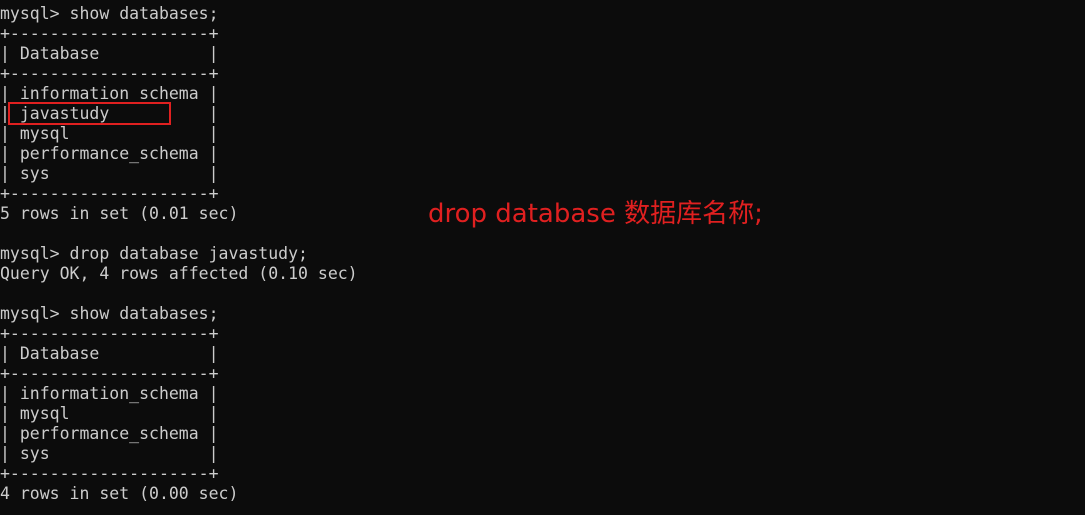  Describe the element at coordinates (119, 213) in the screenshot. I see `terminal-line: 5 rows in set (0.01 sec)` at that location.